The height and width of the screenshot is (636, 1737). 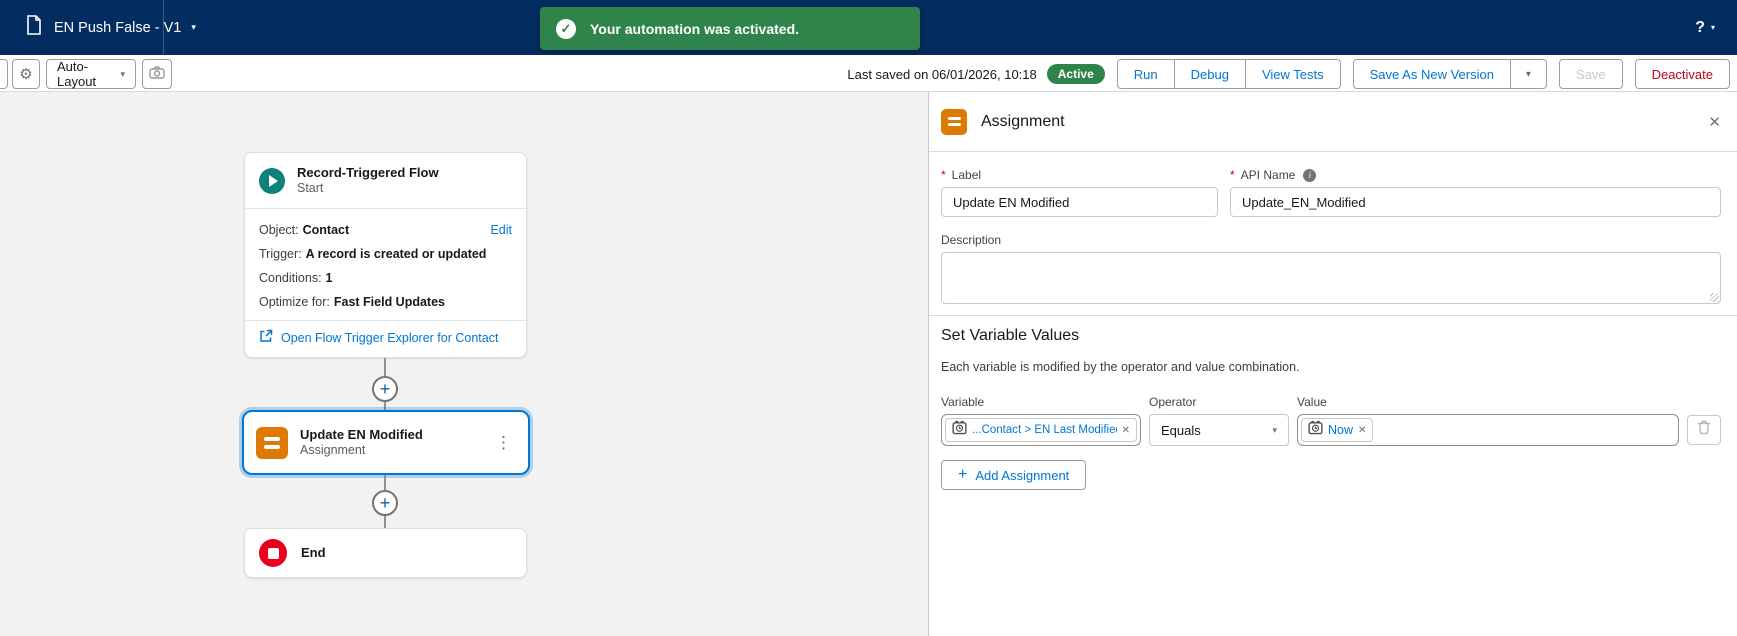 I want to click on close-icon: ✕, so click(x=1714, y=122).